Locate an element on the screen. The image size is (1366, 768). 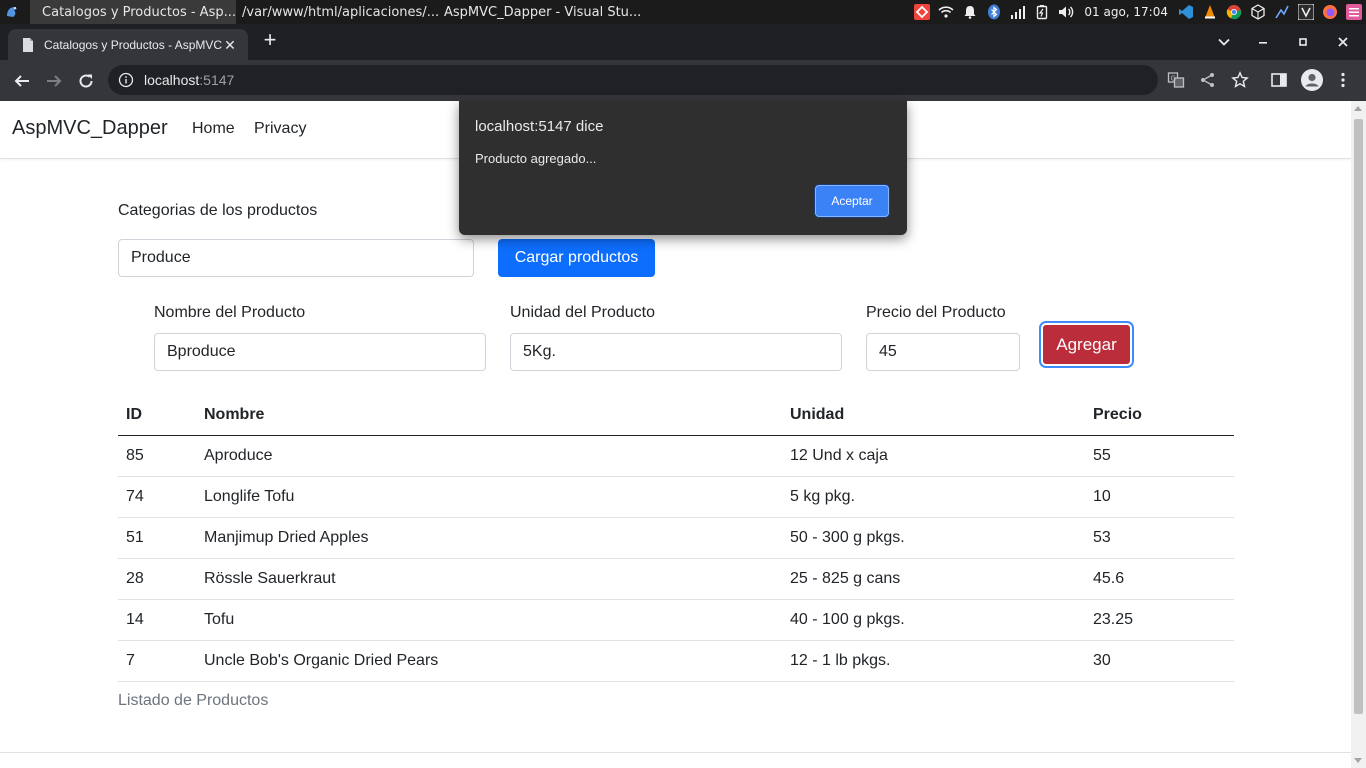
chrome-tray-icon is located at coordinates (1234, 12).